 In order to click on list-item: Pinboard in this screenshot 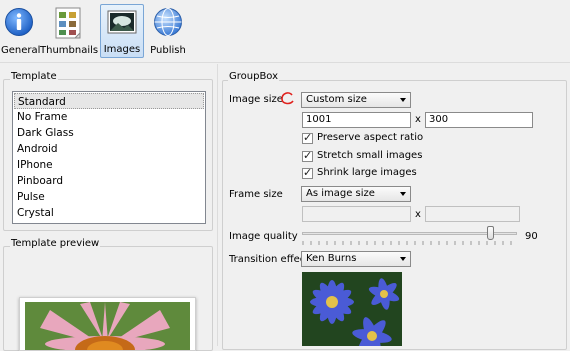, I will do `click(109, 181)`.